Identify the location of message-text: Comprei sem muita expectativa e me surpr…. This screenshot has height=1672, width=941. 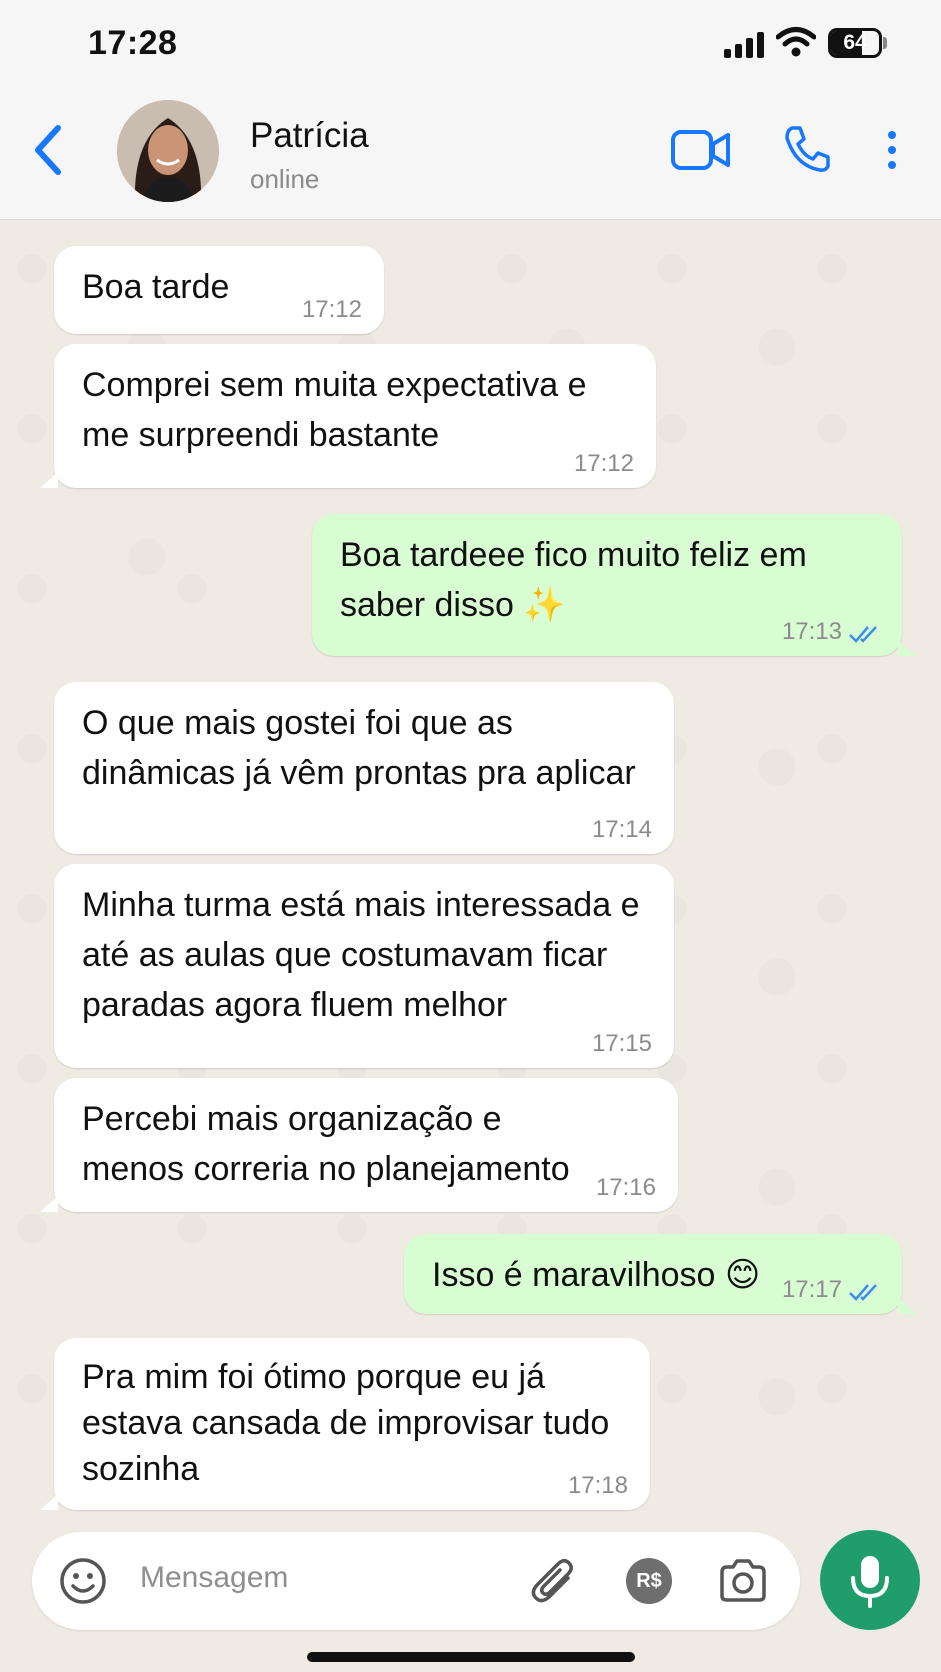
(334, 410).